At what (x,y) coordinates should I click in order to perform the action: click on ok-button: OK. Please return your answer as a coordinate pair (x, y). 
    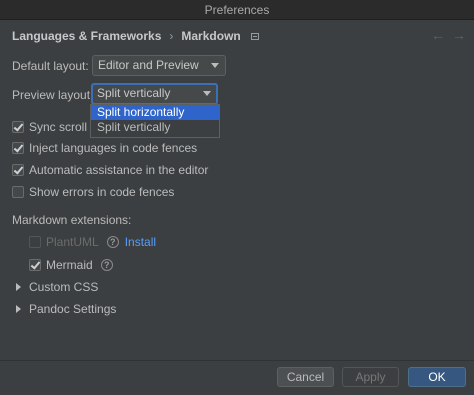
    Looking at the image, I should click on (437, 377).